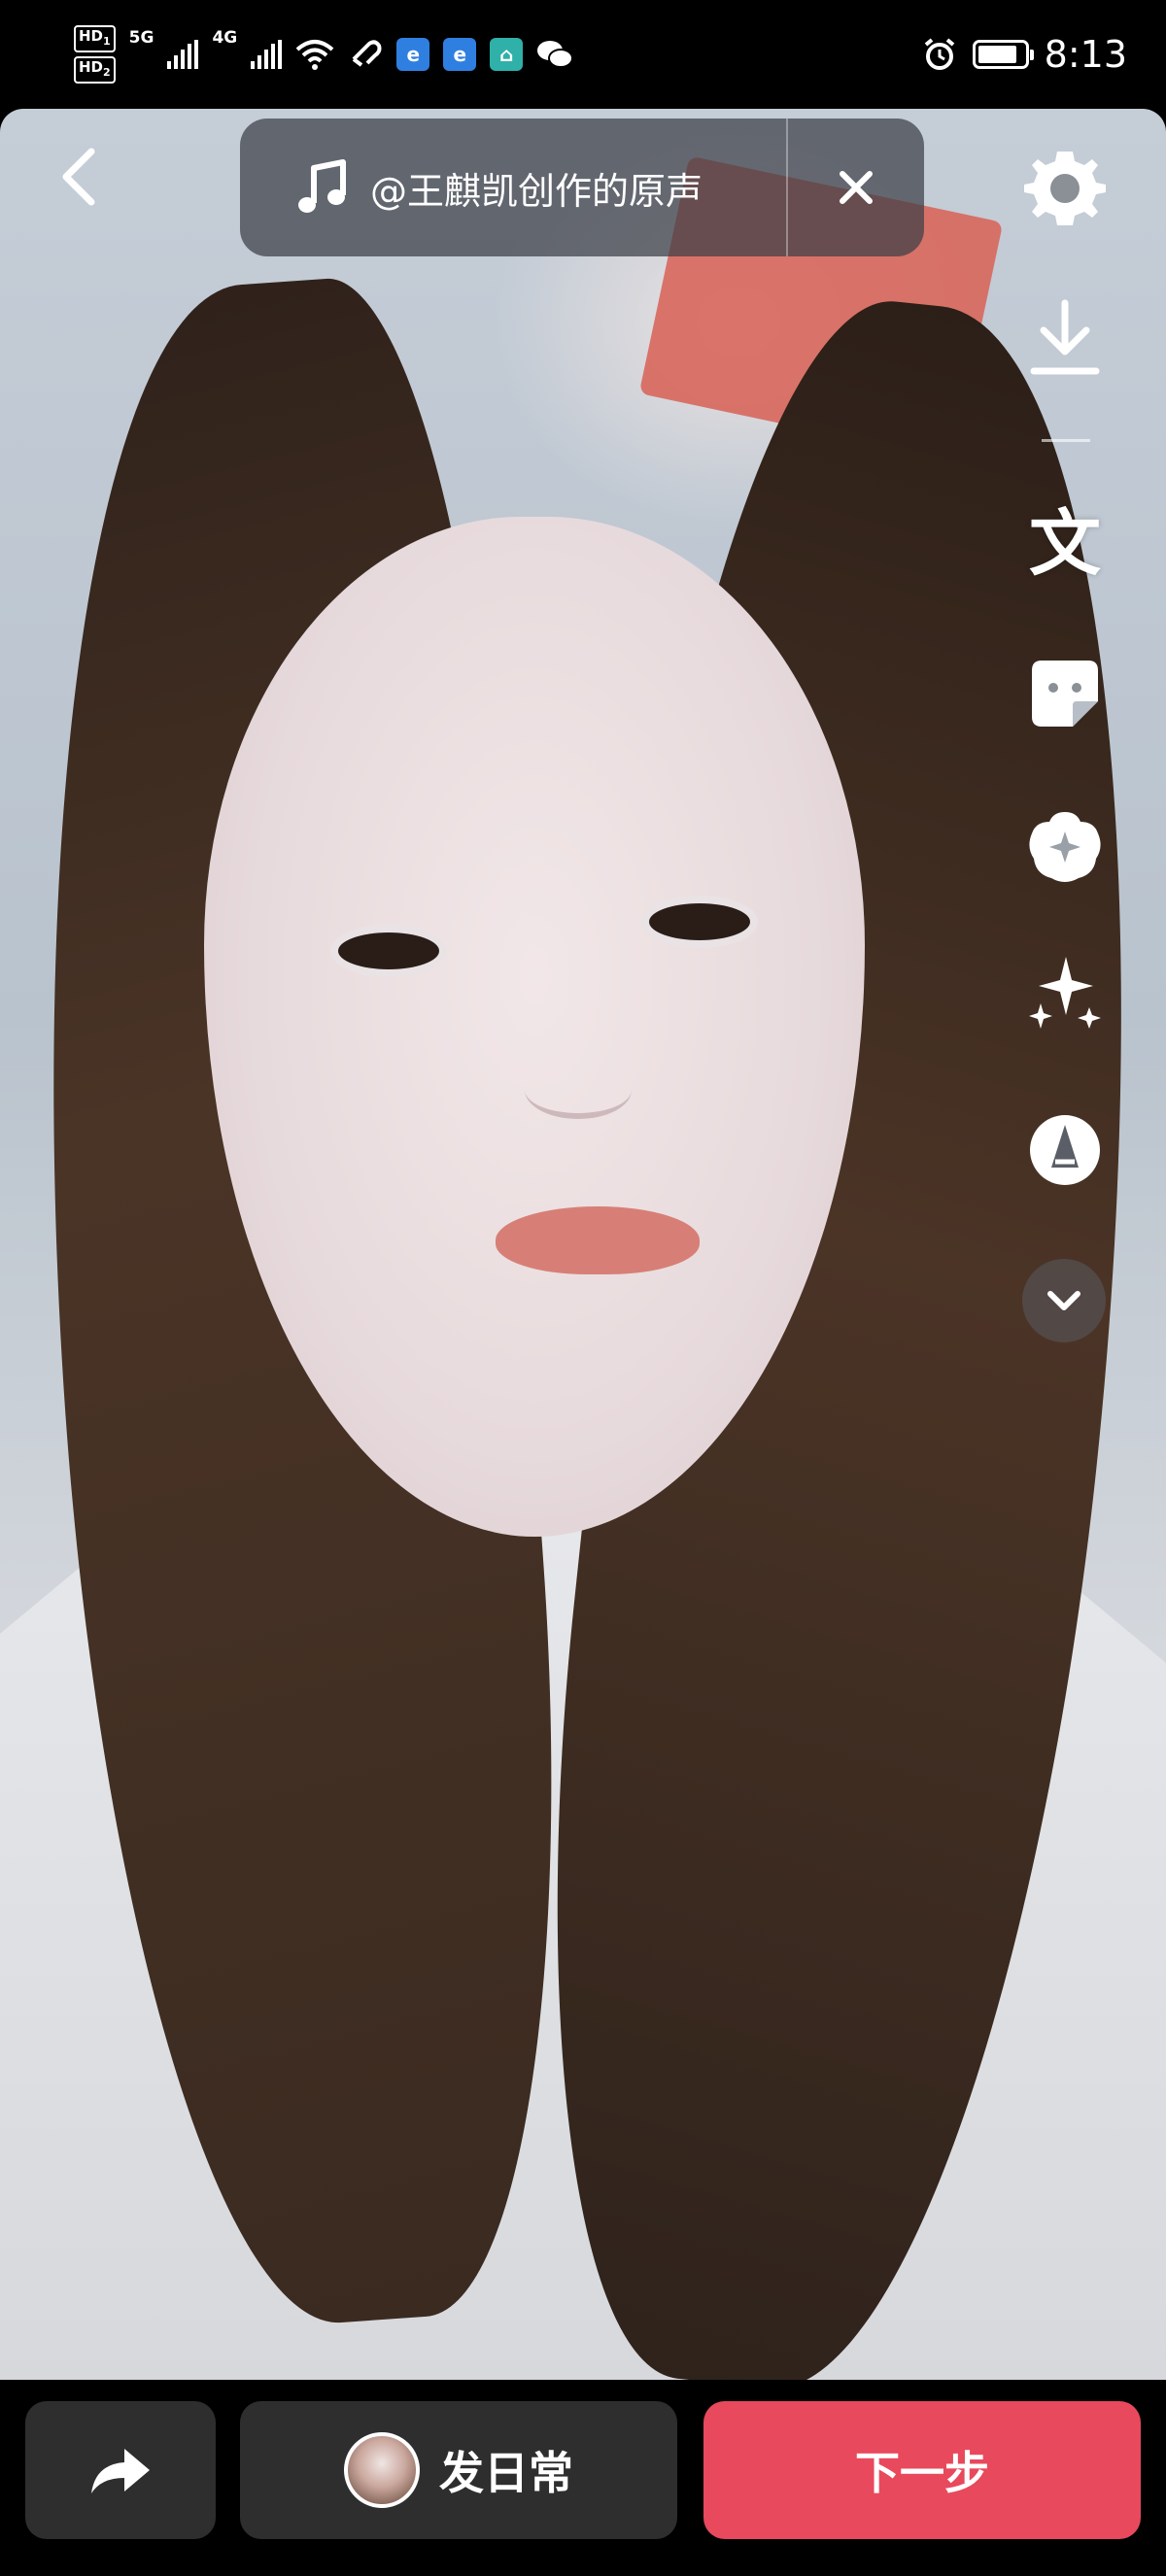 This screenshot has width=1166, height=2576. I want to click on music-selector: @王麒凯创作的原声, so click(582, 187).